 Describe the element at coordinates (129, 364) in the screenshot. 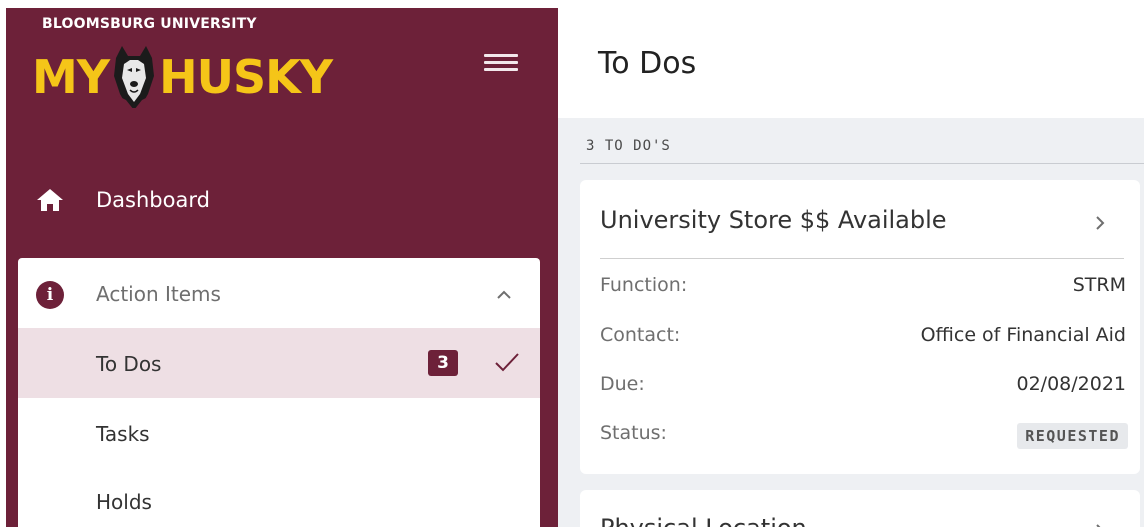

I see `sidebar-item-label: To Dos` at that location.